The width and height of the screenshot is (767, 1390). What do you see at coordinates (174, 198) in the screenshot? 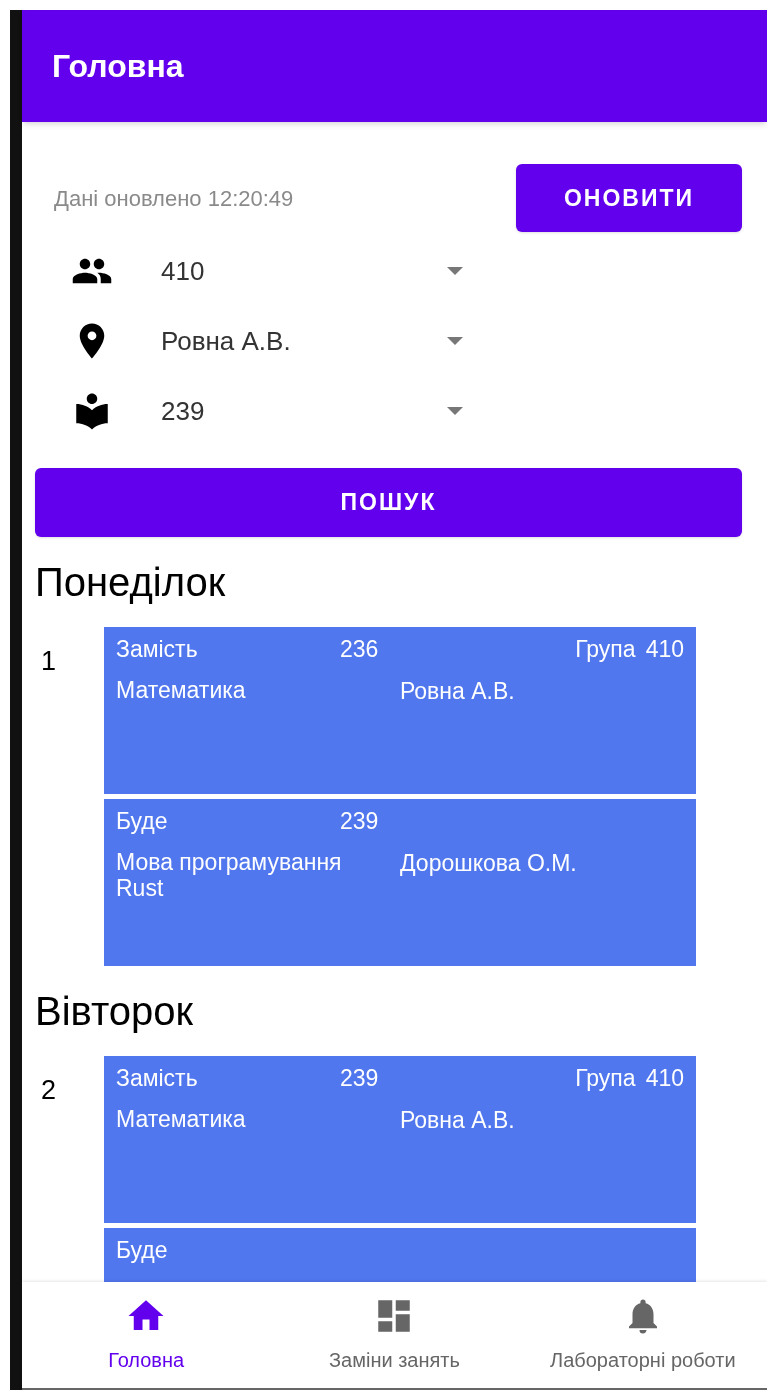
I see `update-time: Дані оновлено 12:20:49` at bounding box center [174, 198].